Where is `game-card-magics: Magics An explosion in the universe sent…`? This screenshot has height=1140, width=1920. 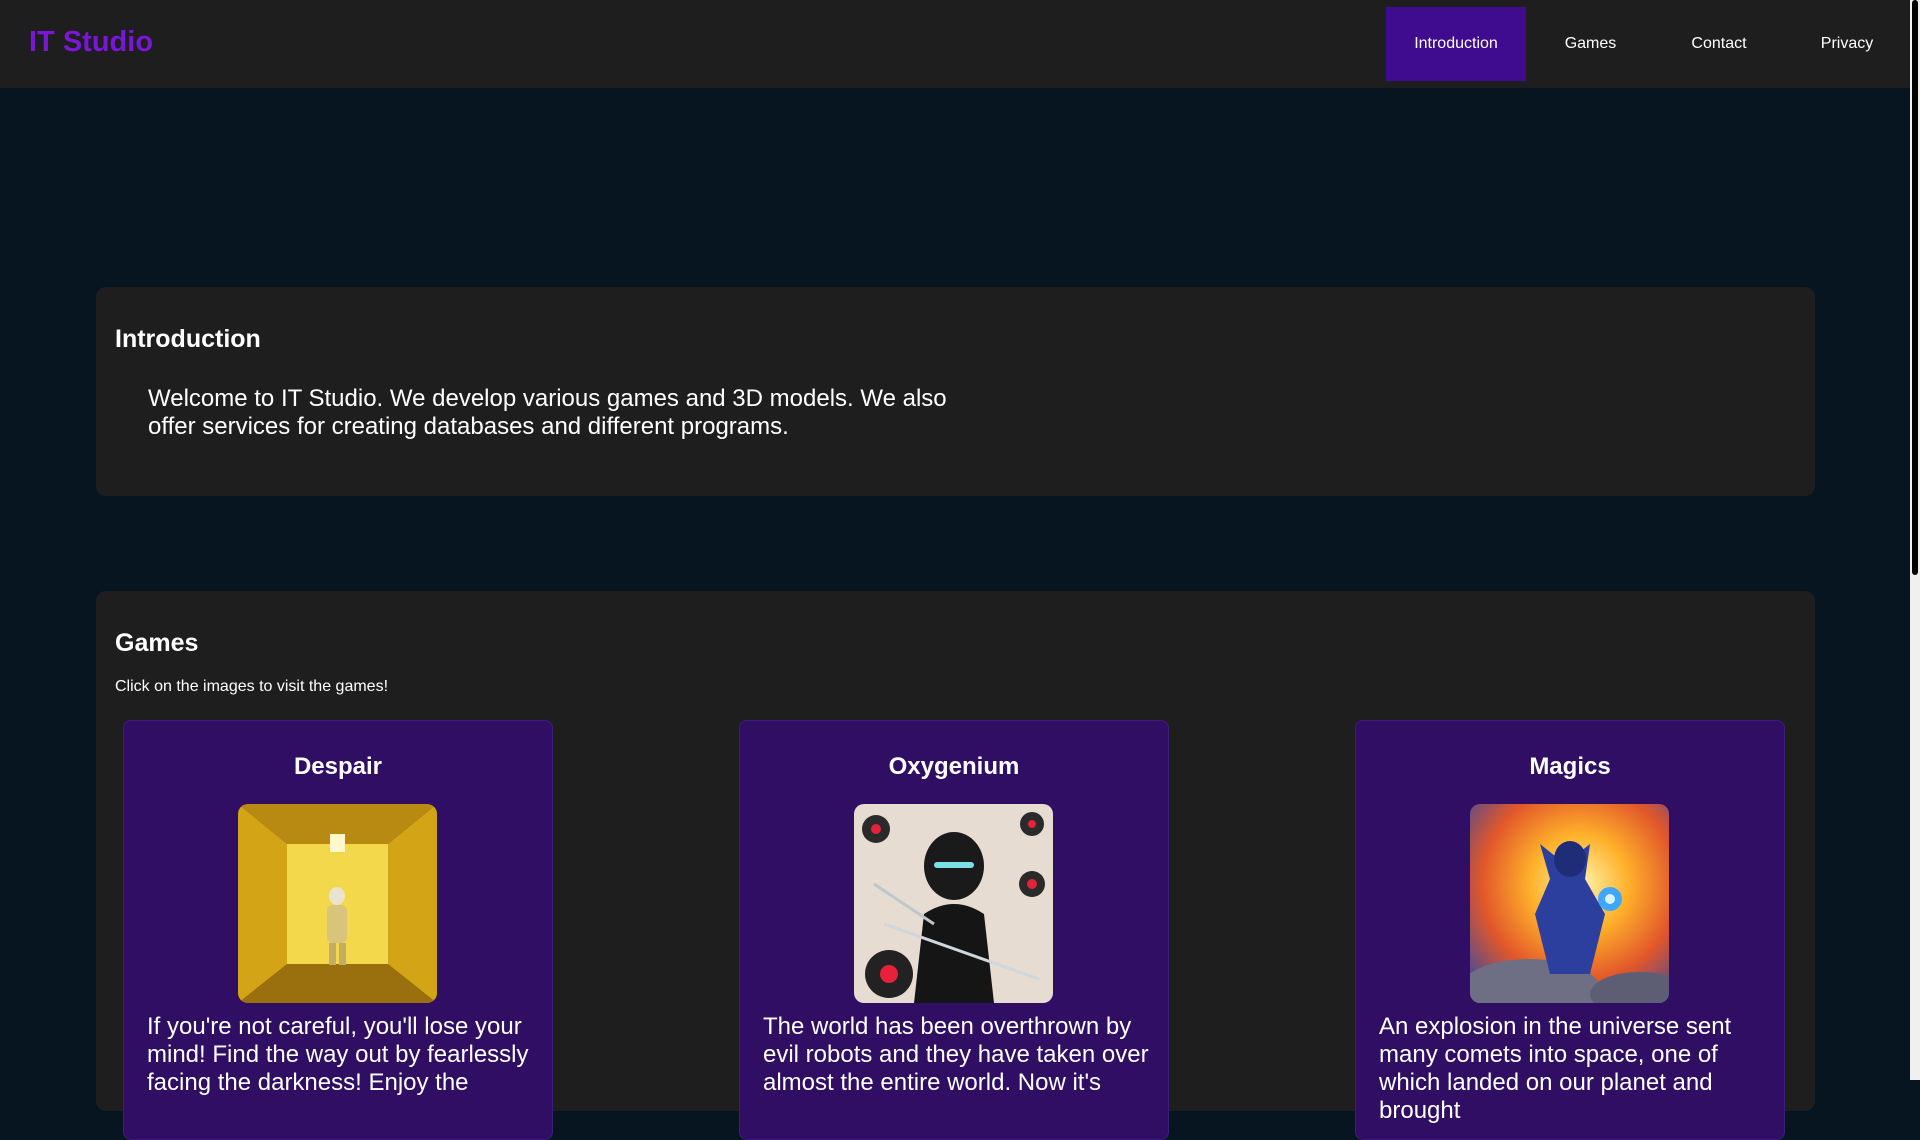 game-card-magics: Magics An explosion in the universe sent… is located at coordinates (1570, 930).